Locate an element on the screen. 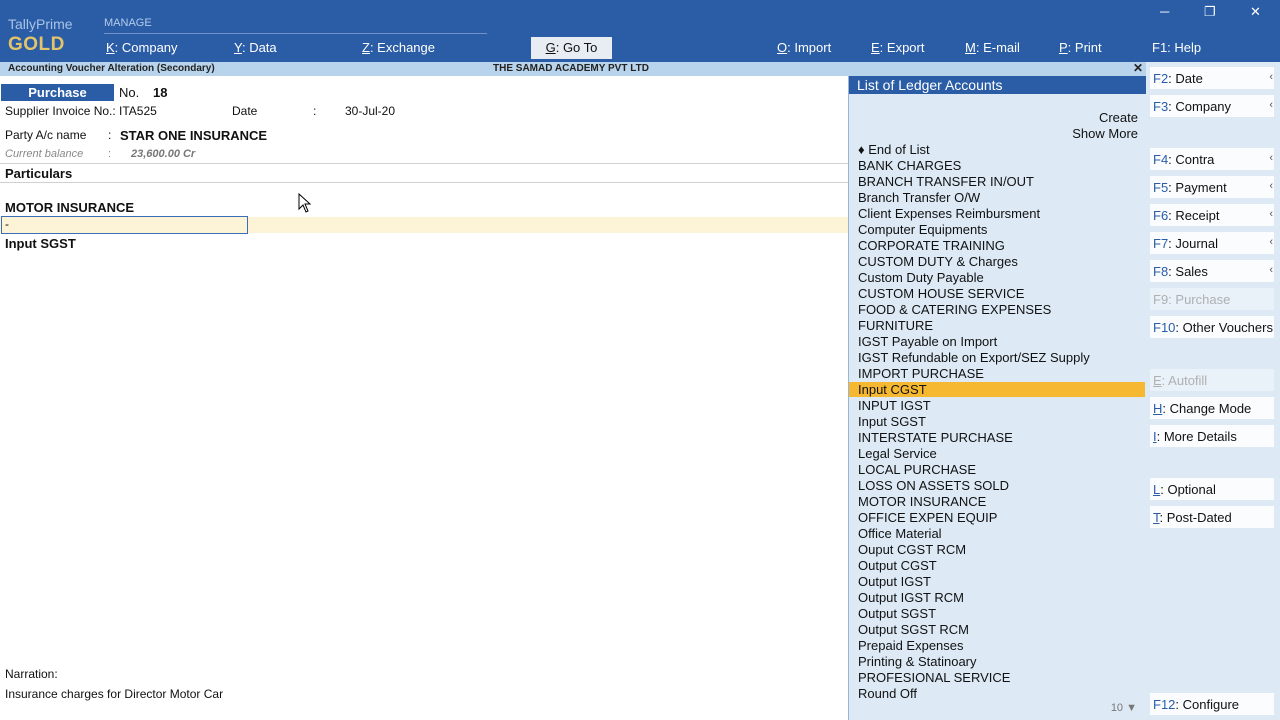  narration-label: Narration: is located at coordinates (31, 674).